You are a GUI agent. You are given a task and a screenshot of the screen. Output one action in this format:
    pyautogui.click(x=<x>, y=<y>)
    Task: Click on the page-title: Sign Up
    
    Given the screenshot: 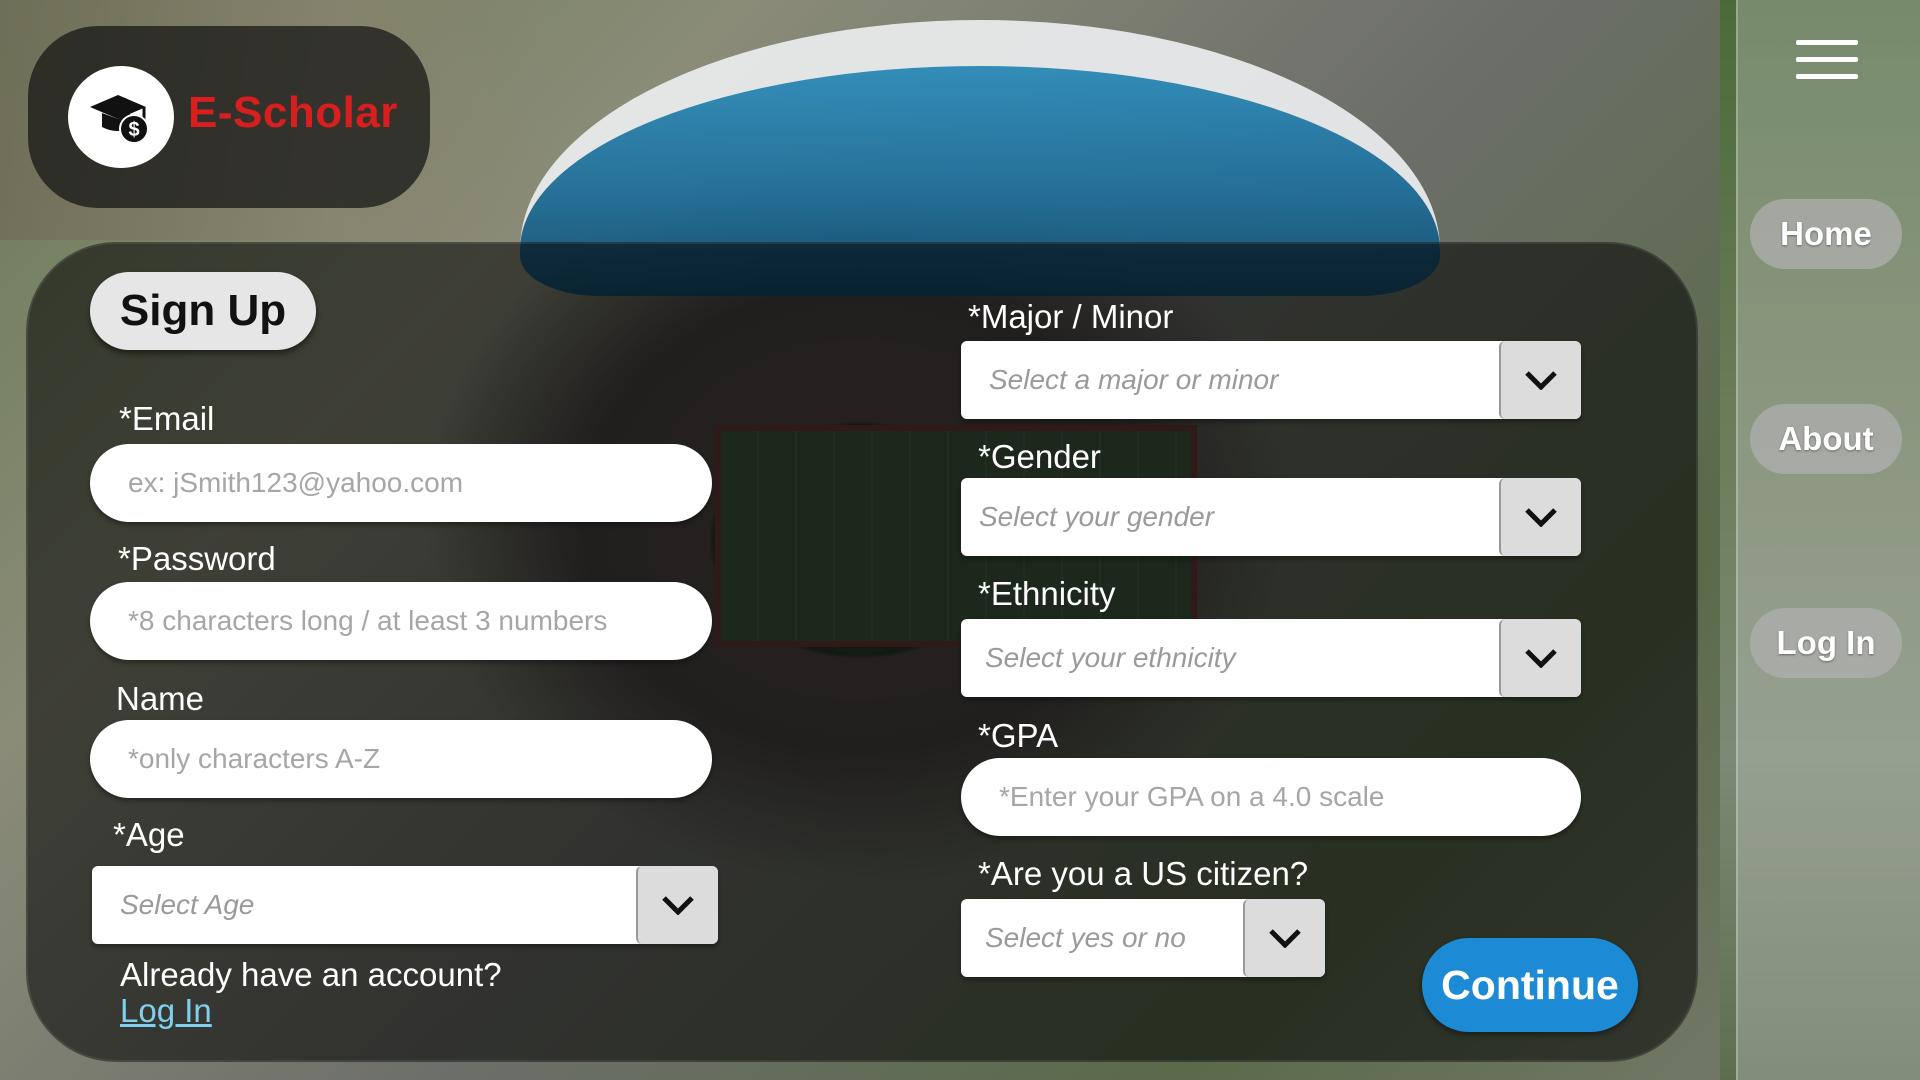 What is the action you would take?
    pyautogui.click(x=203, y=311)
    